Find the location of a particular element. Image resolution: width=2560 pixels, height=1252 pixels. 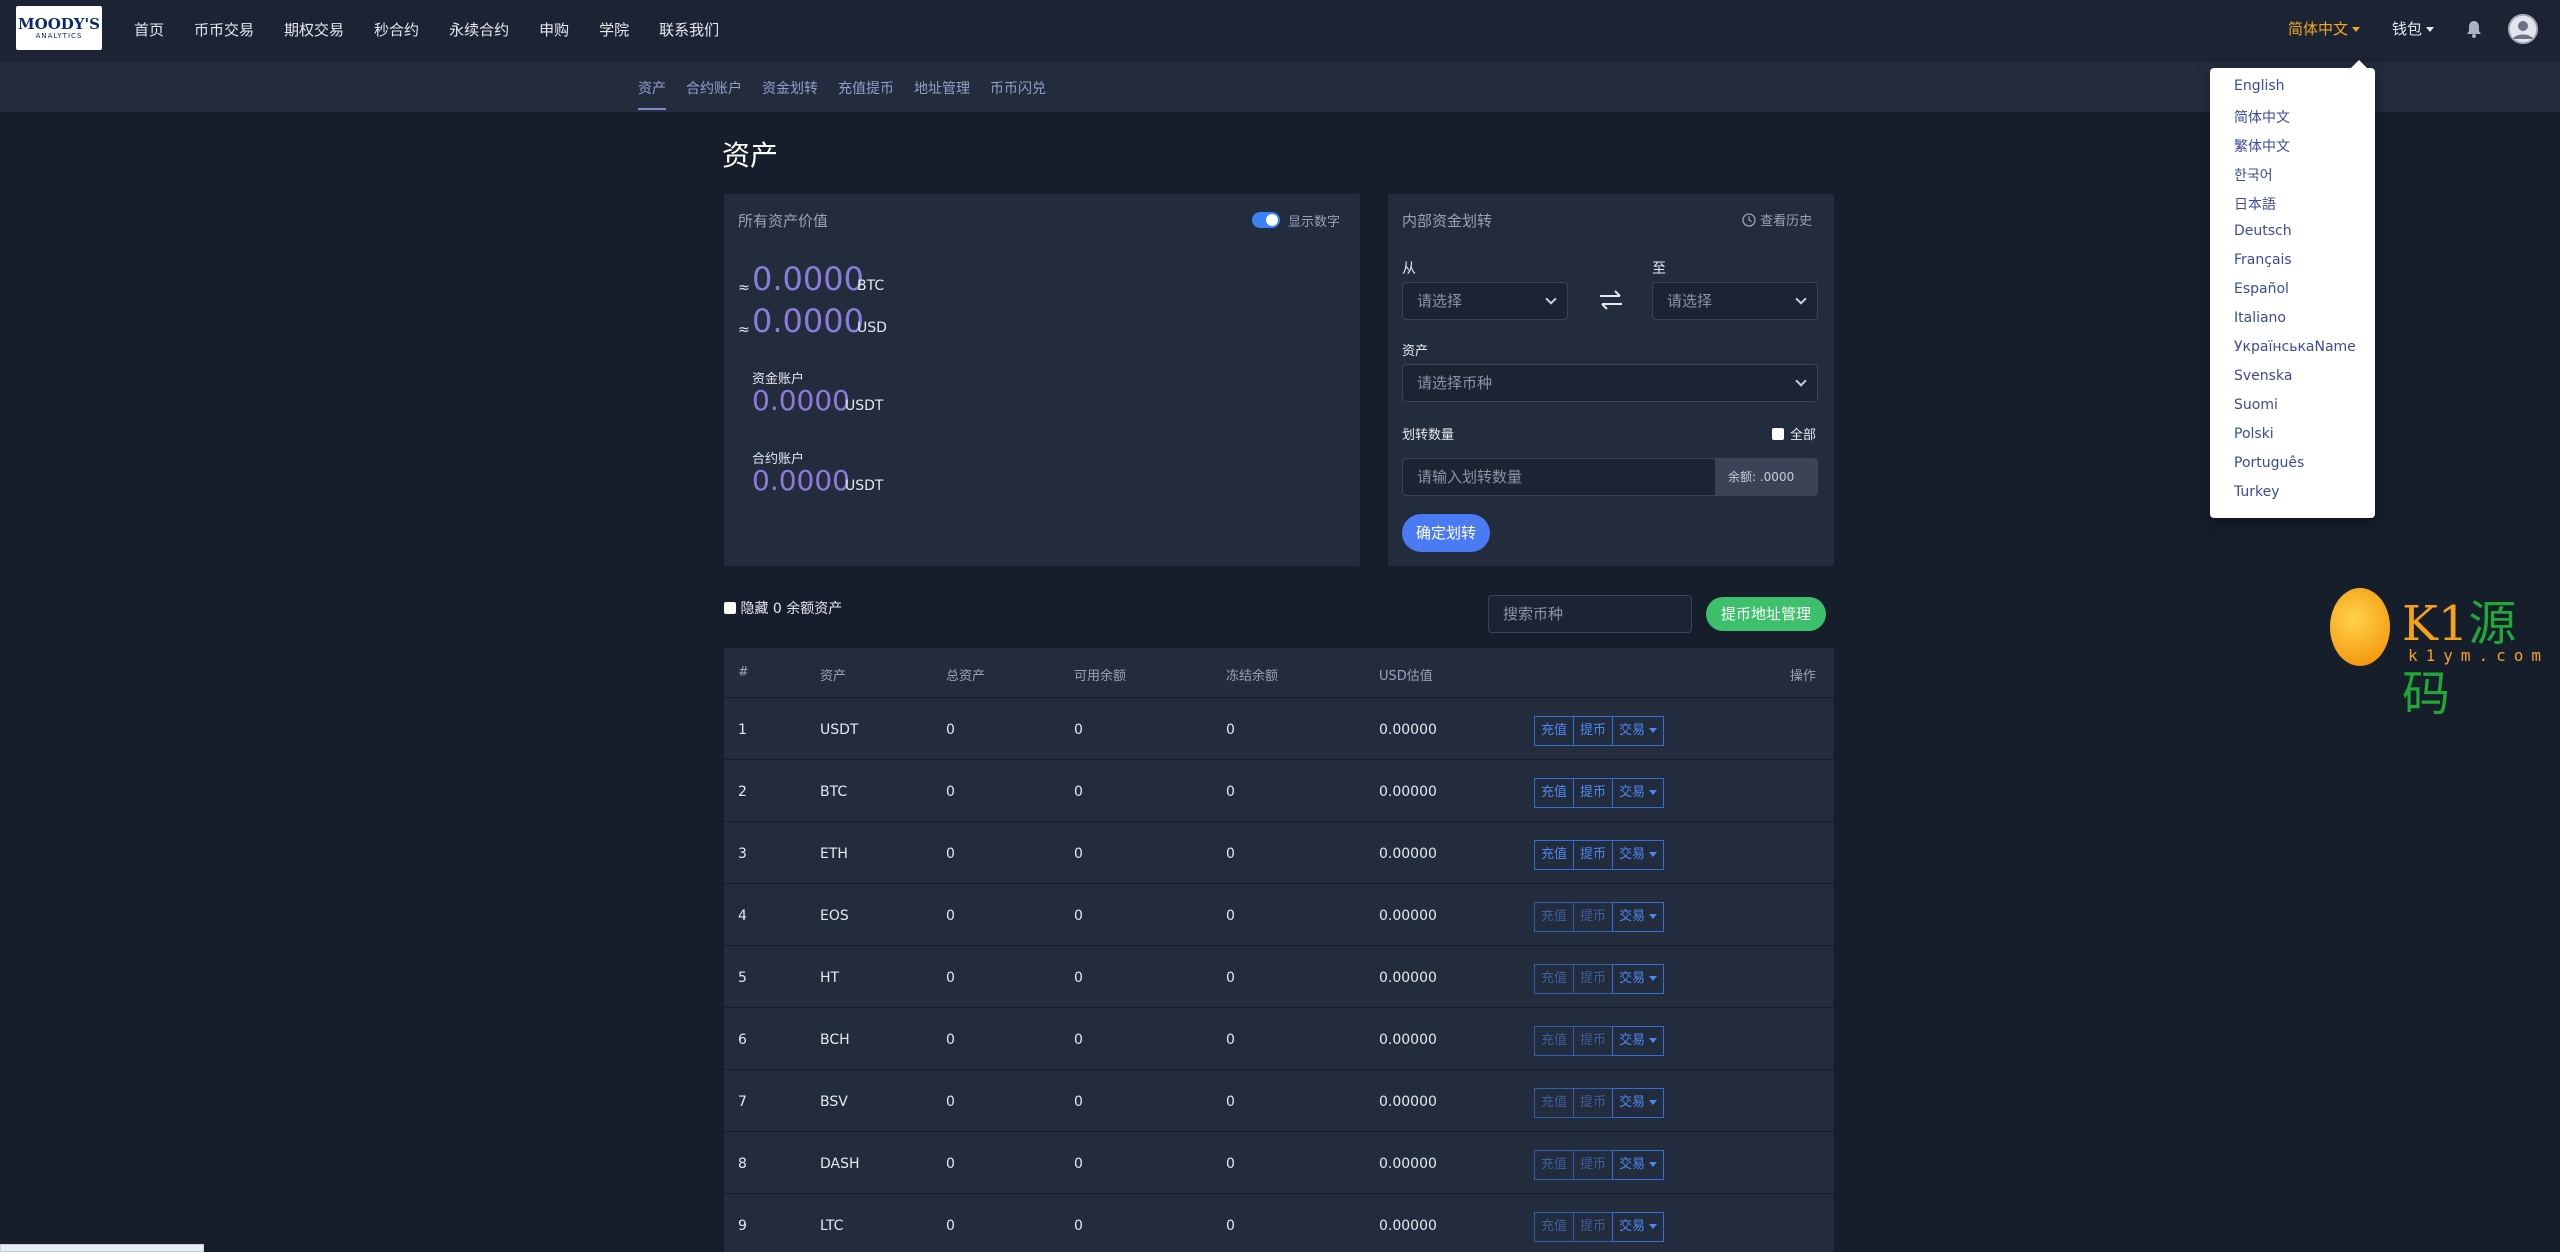

tab-contract-account: 合约账户 is located at coordinates (714, 88).